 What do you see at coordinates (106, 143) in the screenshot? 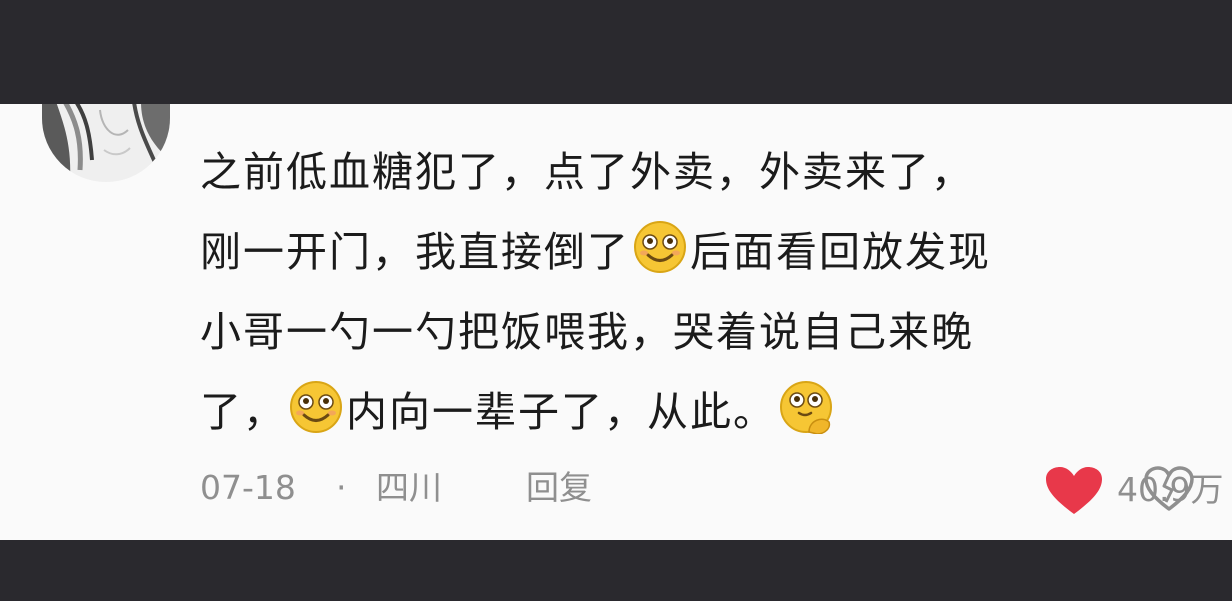
I see `avatar` at bounding box center [106, 143].